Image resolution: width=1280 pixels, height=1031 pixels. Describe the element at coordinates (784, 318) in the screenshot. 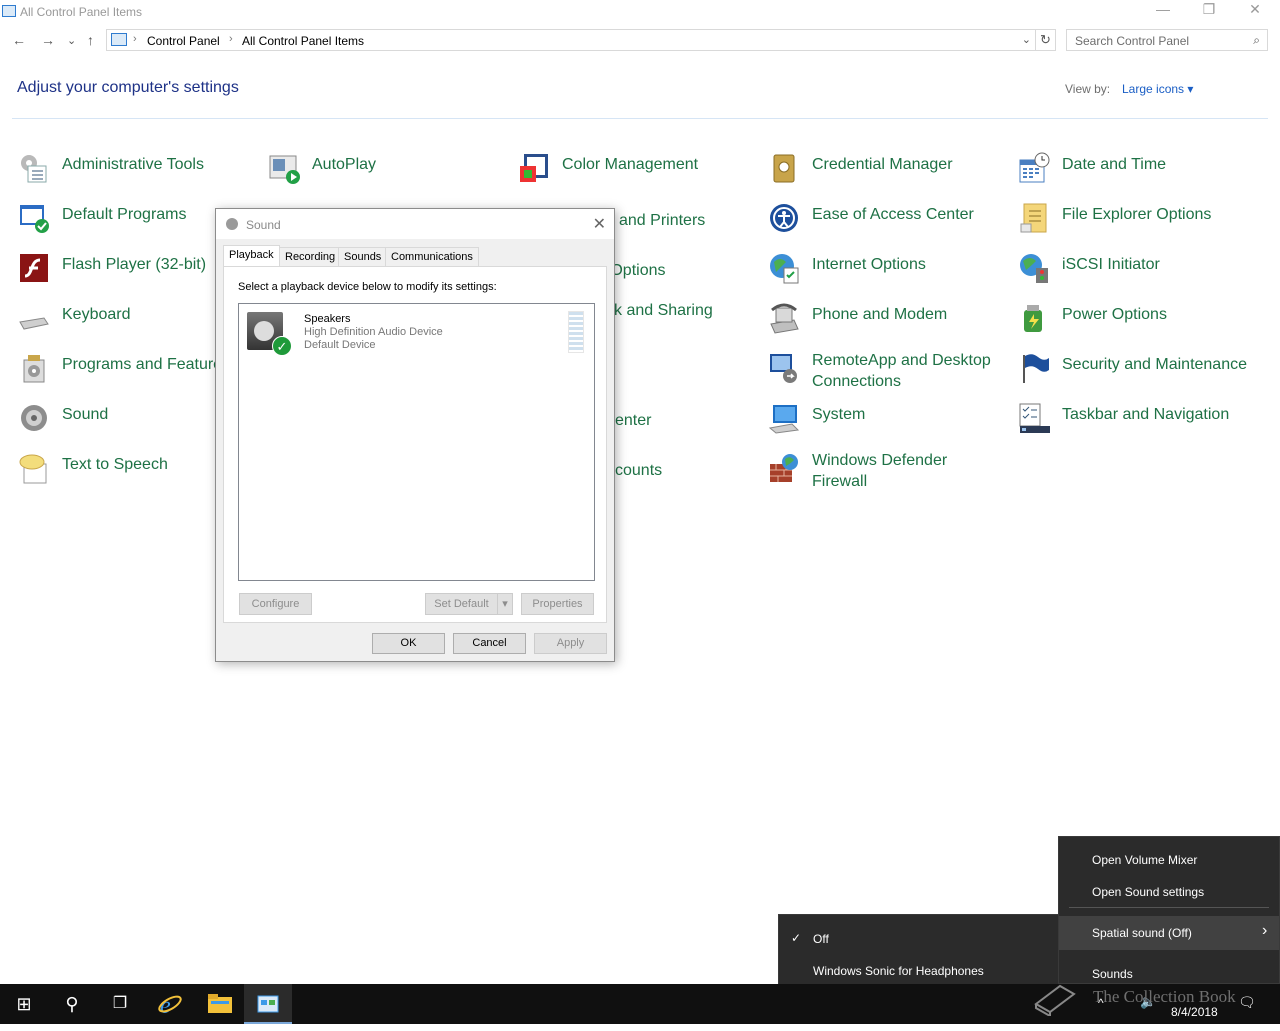

I see `phone-and-modem-icon` at that location.